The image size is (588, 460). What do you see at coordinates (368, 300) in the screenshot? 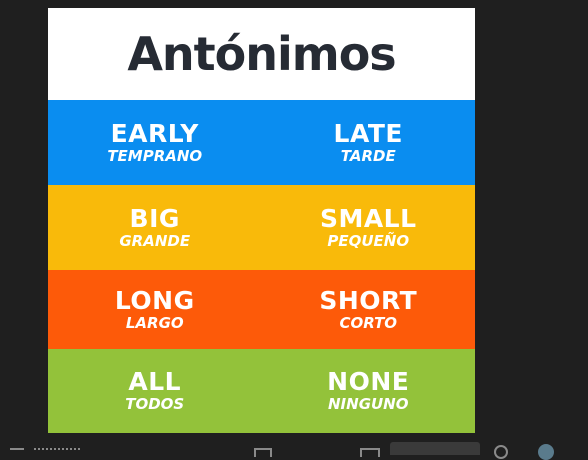
I see `english-word: SHORT` at bounding box center [368, 300].